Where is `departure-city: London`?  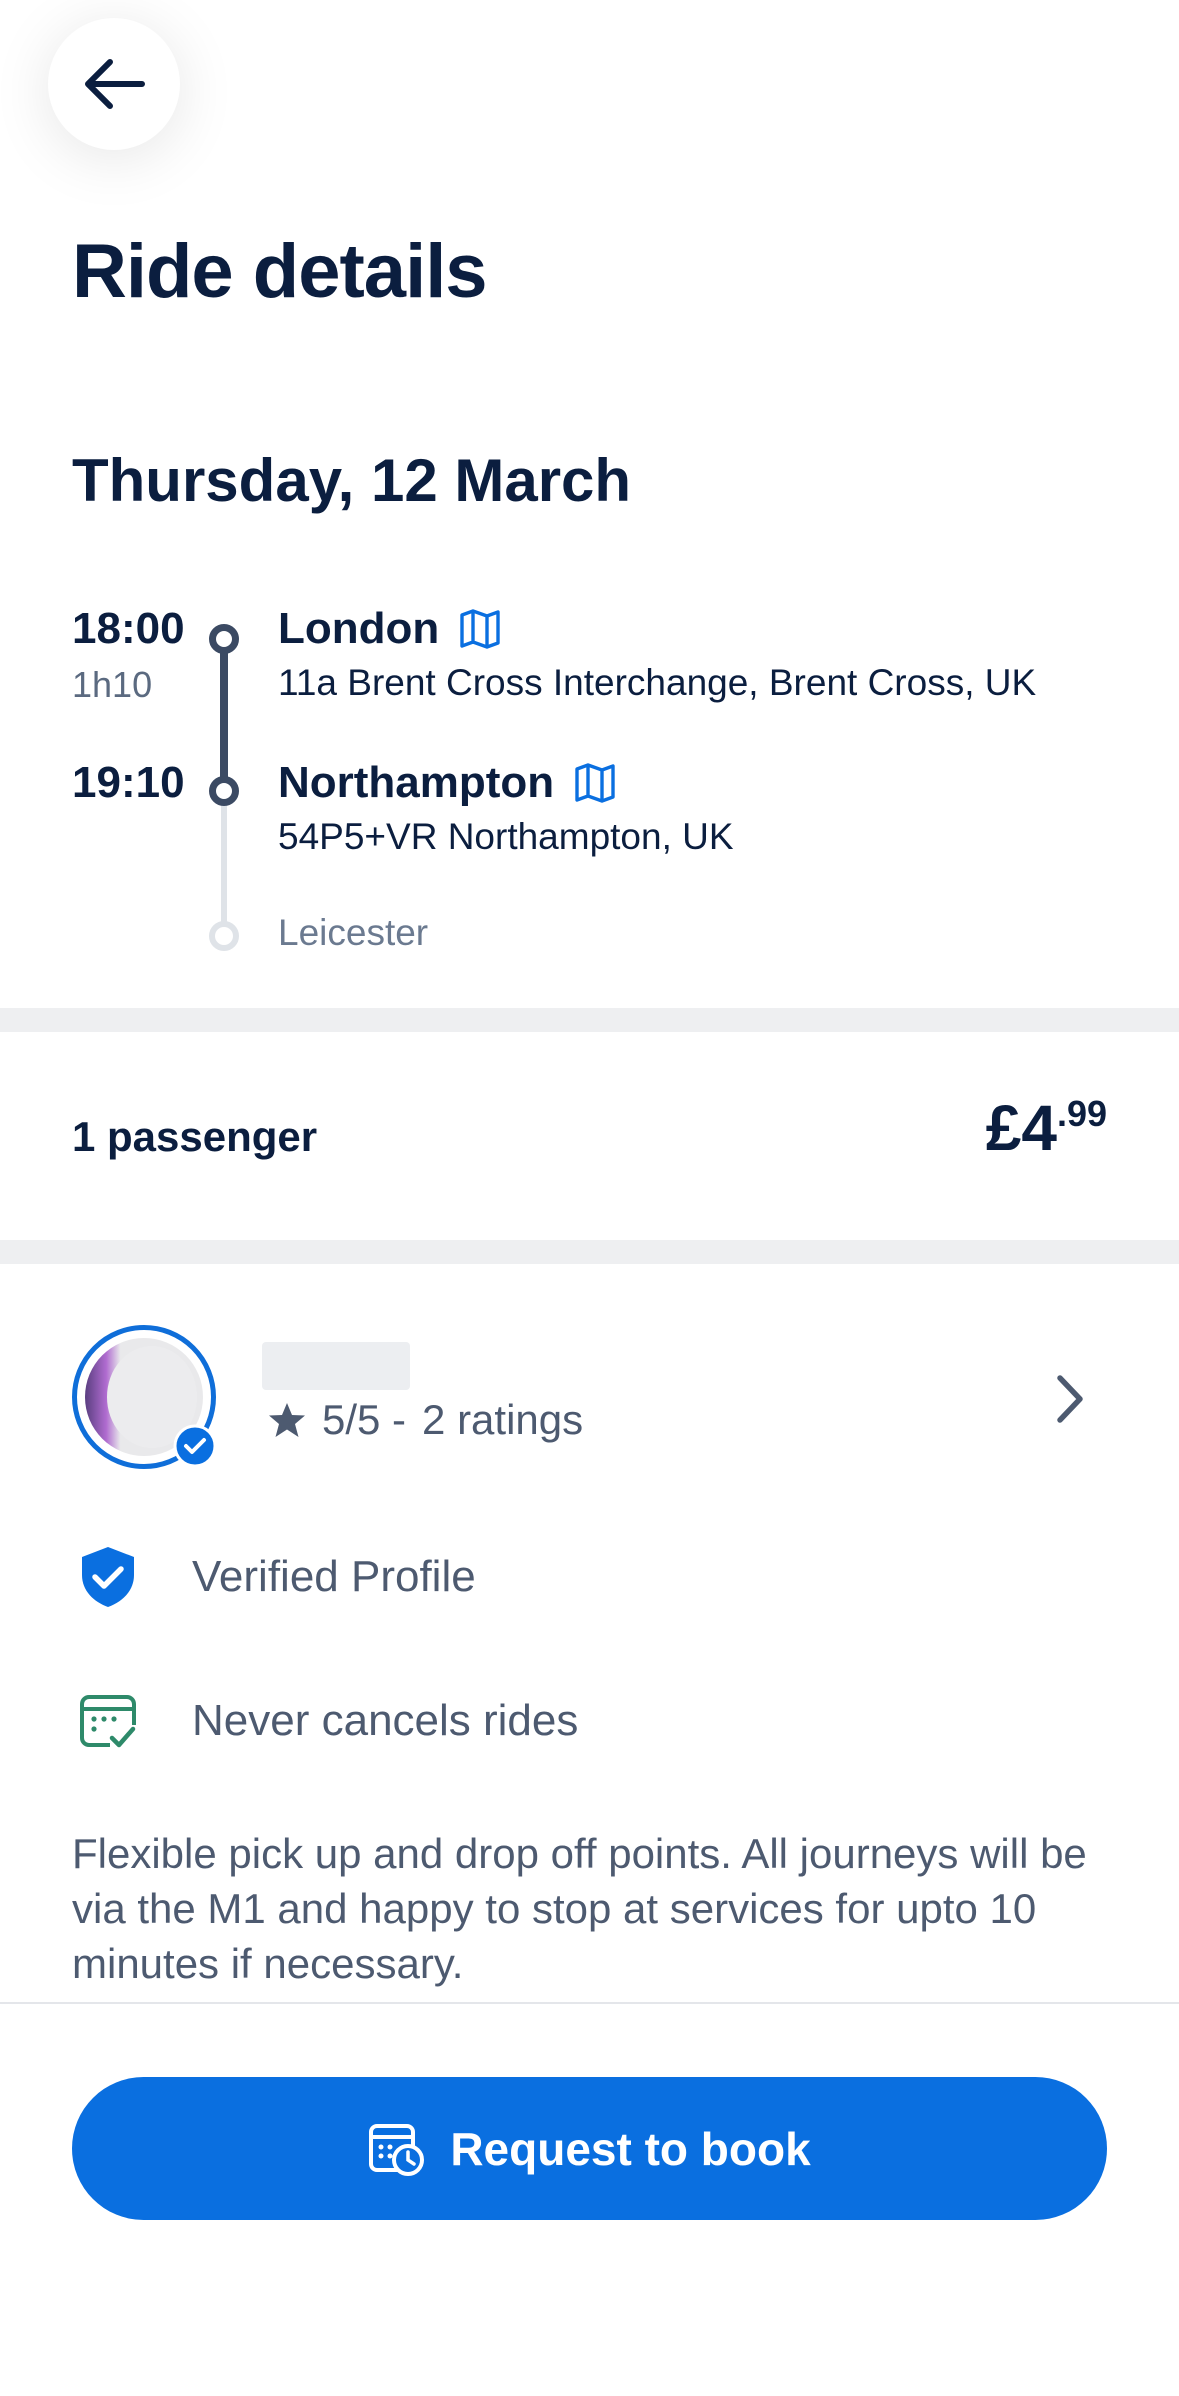 departure-city: London is located at coordinates (359, 628).